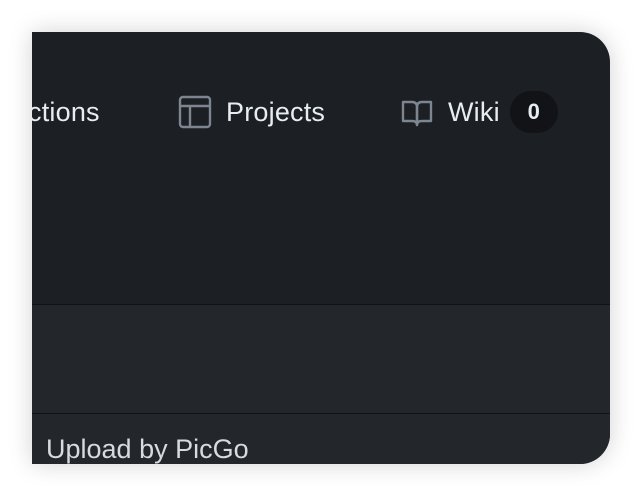 The height and width of the screenshot is (496, 642). I want to click on wiki-count-badge: 0, so click(533, 112).